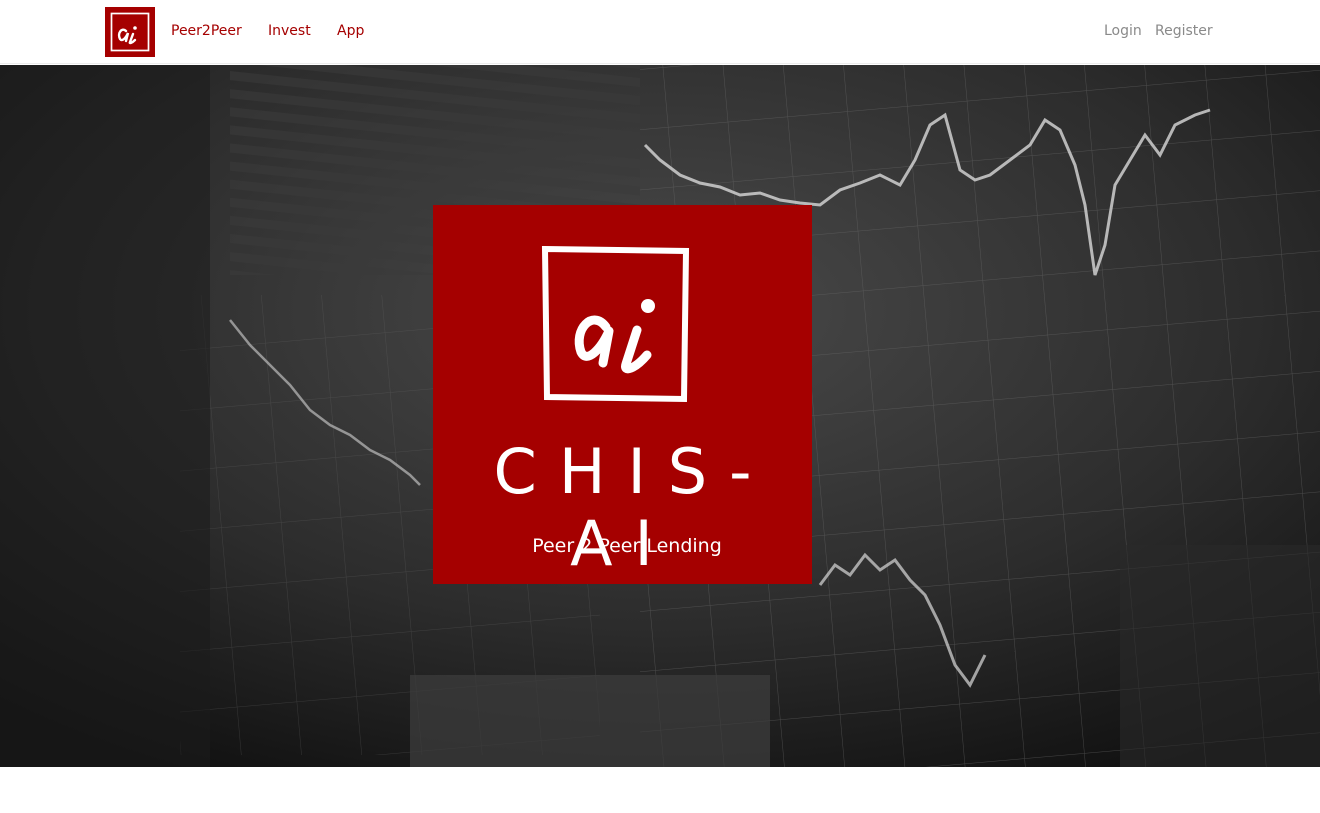 The image size is (1320, 813). What do you see at coordinates (1123, 31) in the screenshot?
I see `login-link: Login` at bounding box center [1123, 31].